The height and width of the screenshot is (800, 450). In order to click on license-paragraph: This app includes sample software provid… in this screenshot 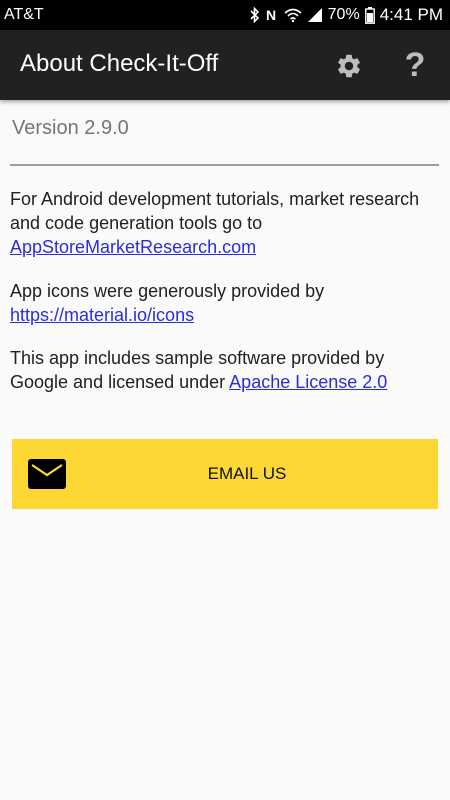, I will do `click(226, 370)`.